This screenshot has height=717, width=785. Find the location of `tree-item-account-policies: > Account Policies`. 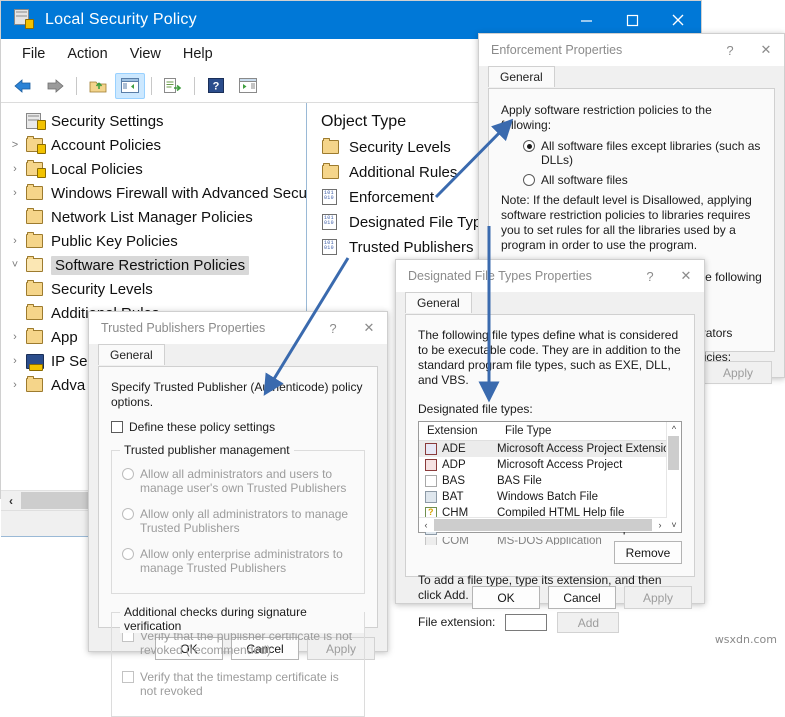

tree-item-account-policies: > Account Policies is located at coordinates (153, 145).